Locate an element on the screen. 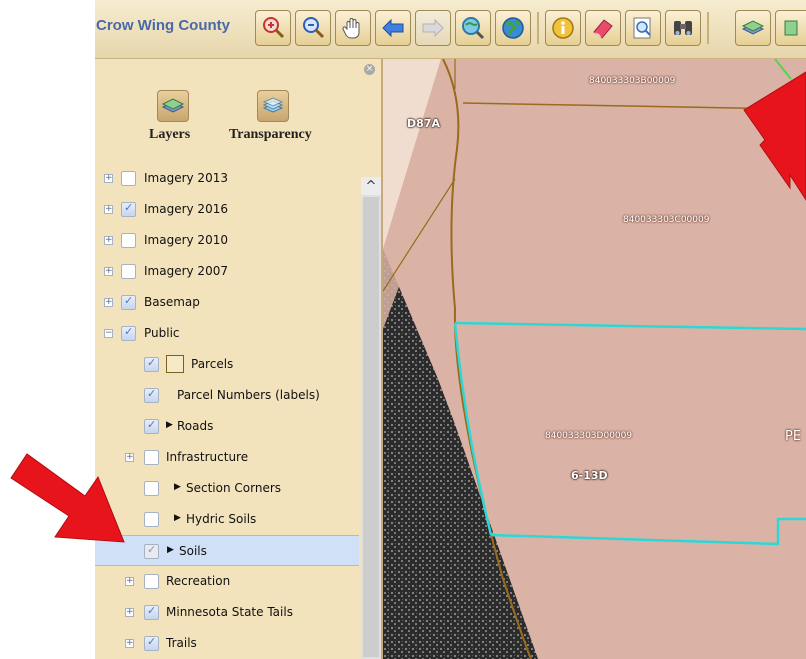  info-icon is located at coordinates (563, 28).